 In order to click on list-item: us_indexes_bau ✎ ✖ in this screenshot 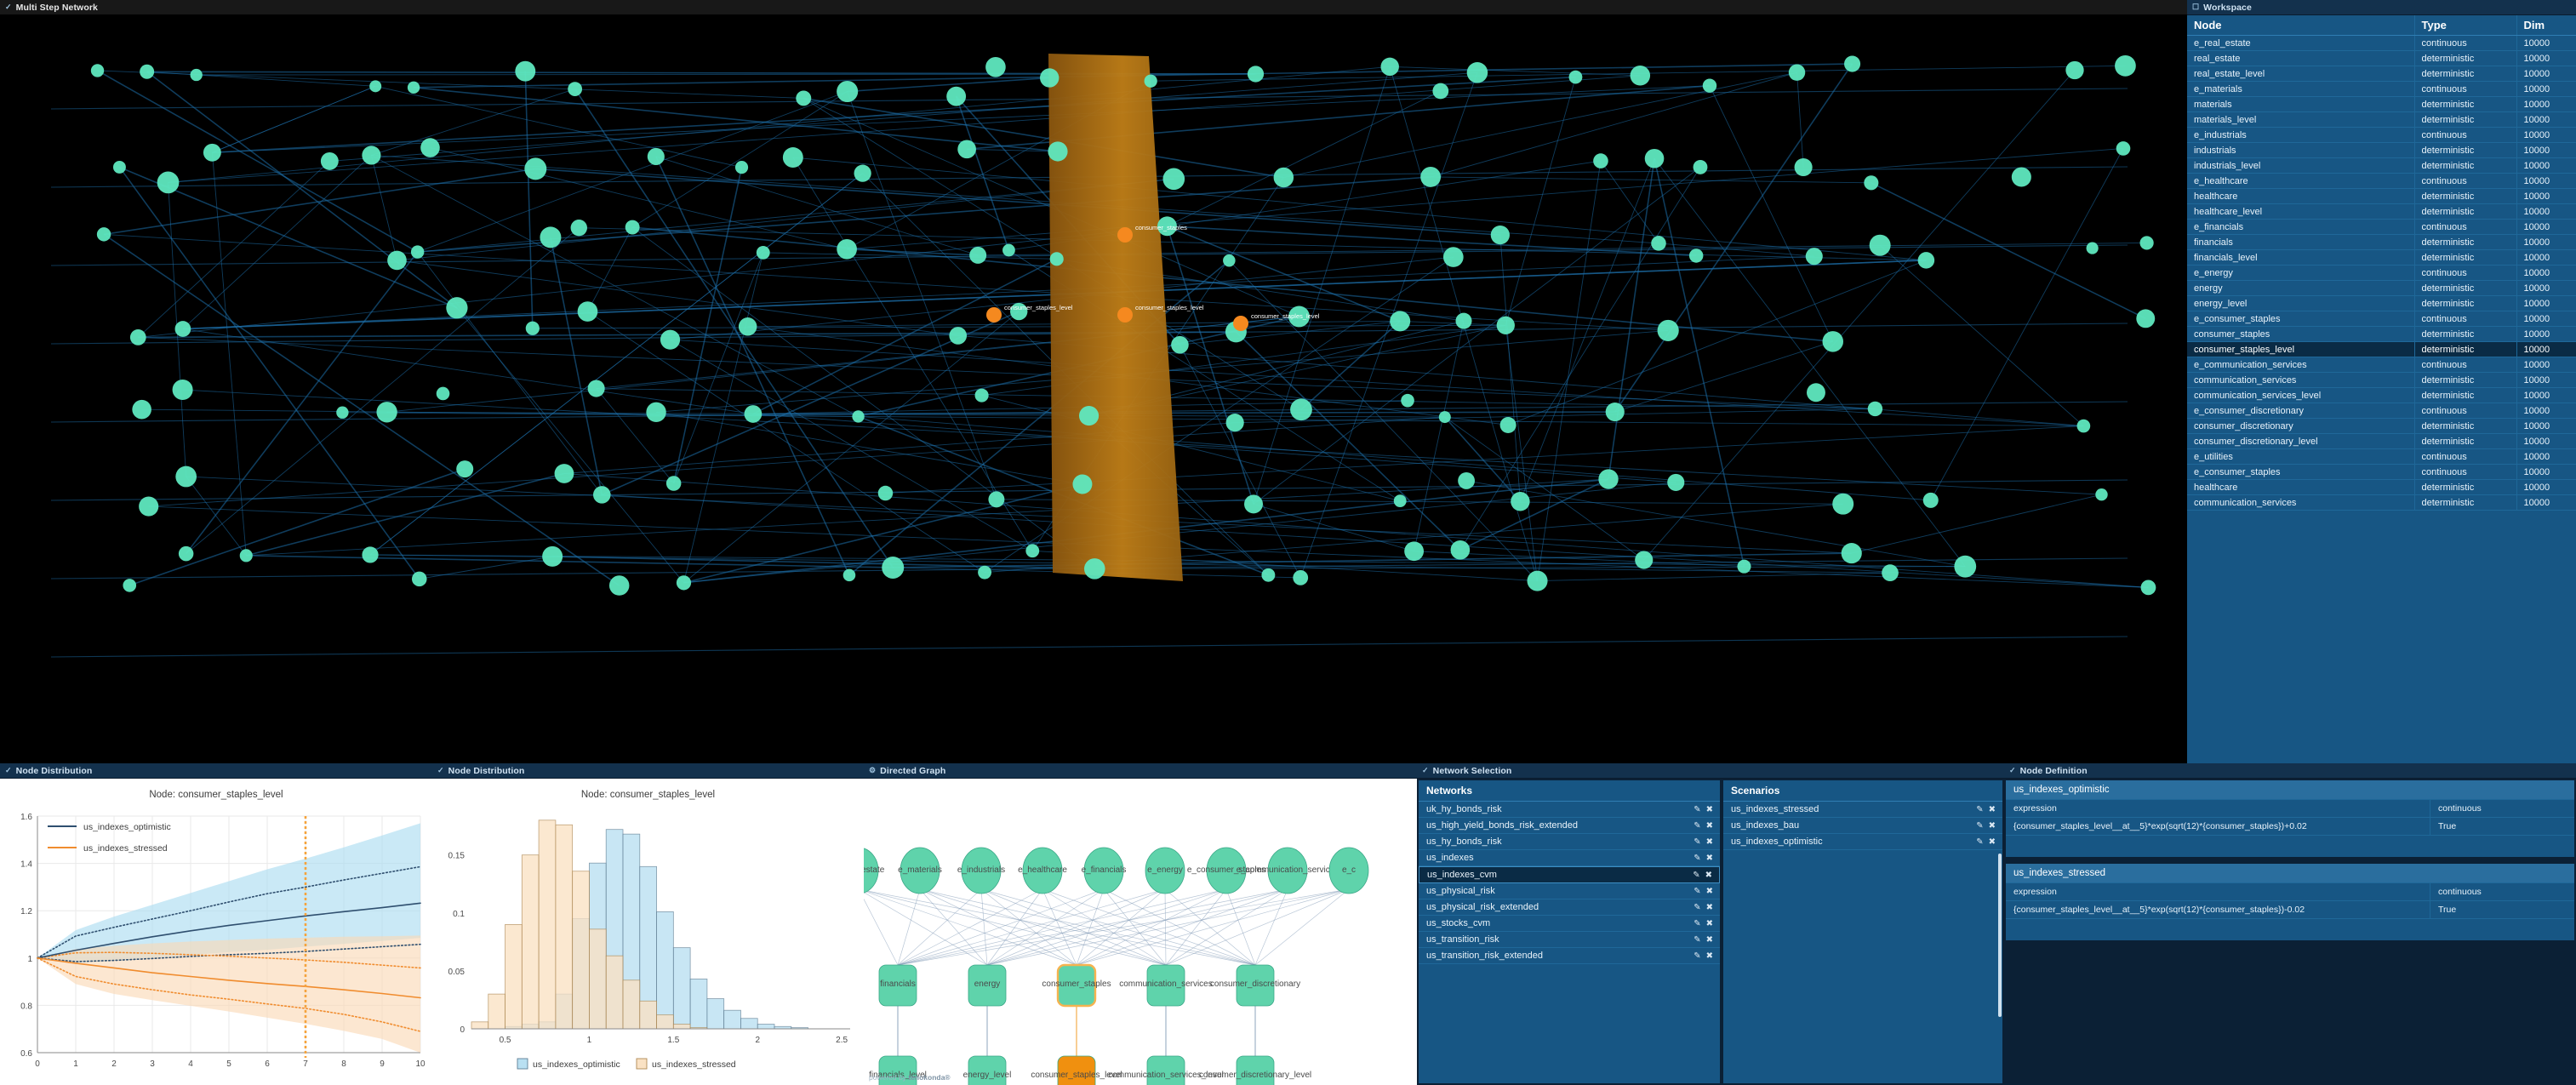, I will do `click(1862, 826)`.